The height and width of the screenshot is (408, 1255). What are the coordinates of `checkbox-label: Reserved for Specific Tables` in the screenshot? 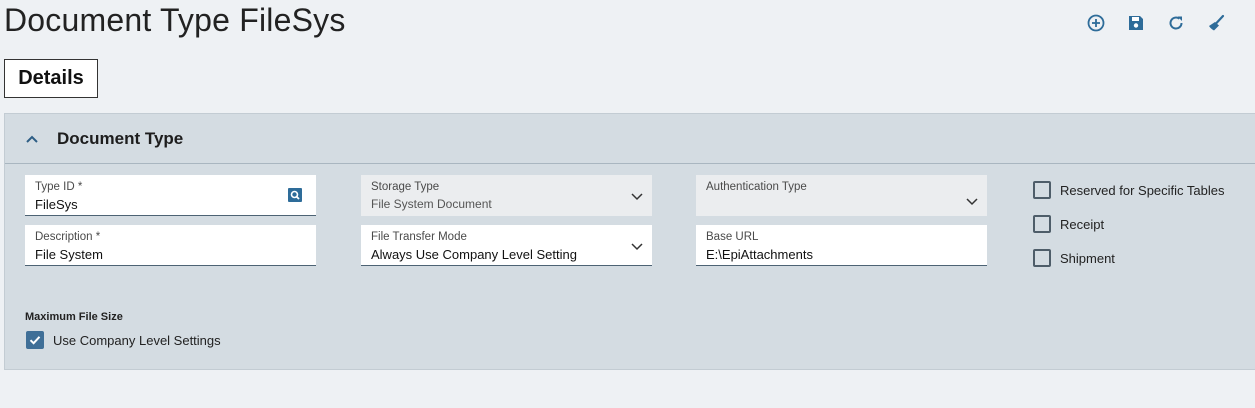 It's located at (1142, 190).